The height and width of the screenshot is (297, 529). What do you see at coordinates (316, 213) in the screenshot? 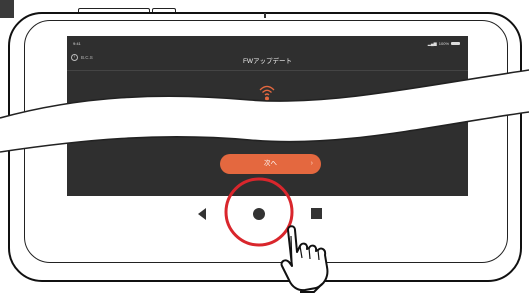
I see `square-recents-icon` at bounding box center [316, 213].